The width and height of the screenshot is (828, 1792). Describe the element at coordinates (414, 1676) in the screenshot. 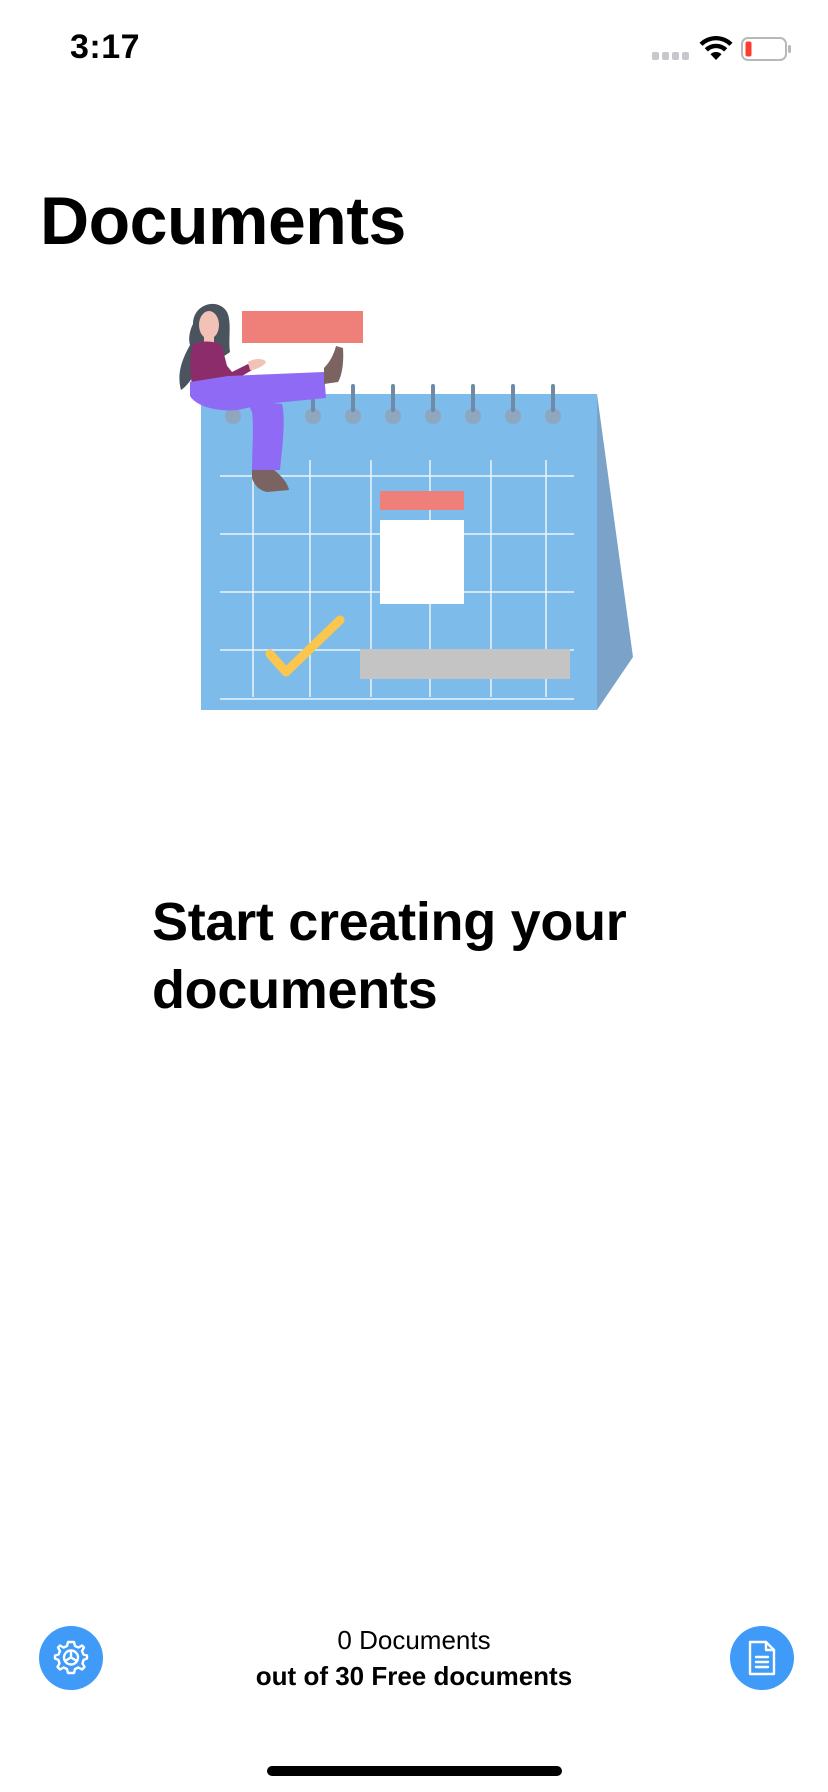

I see `free-limit-label: out of 30 Free documents` at that location.